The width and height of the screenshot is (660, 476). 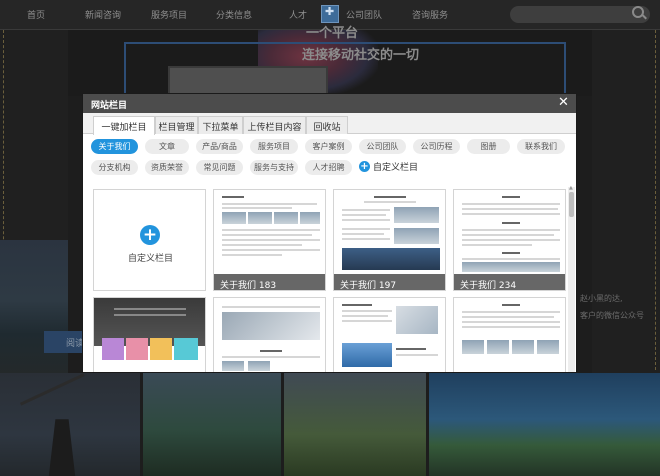 What do you see at coordinates (389, 282) in the screenshot?
I see `template-caption: 关于我们 197` at bounding box center [389, 282].